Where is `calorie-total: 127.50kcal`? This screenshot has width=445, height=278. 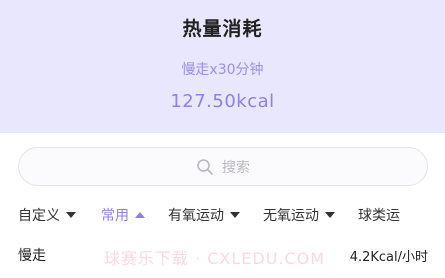 calorie-total: 127.50kcal is located at coordinates (222, 101).